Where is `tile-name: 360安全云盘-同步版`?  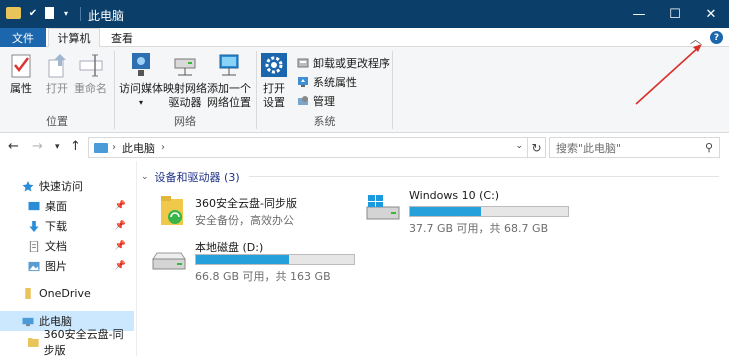
tile-name: 360安全云盘-同步版 is located at coordinates (246, 203).